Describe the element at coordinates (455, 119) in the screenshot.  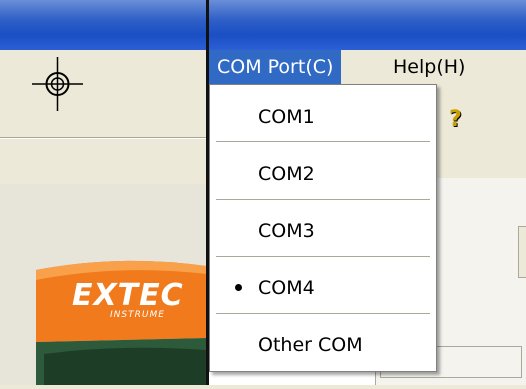
I see `help-icon: ?` at that location.